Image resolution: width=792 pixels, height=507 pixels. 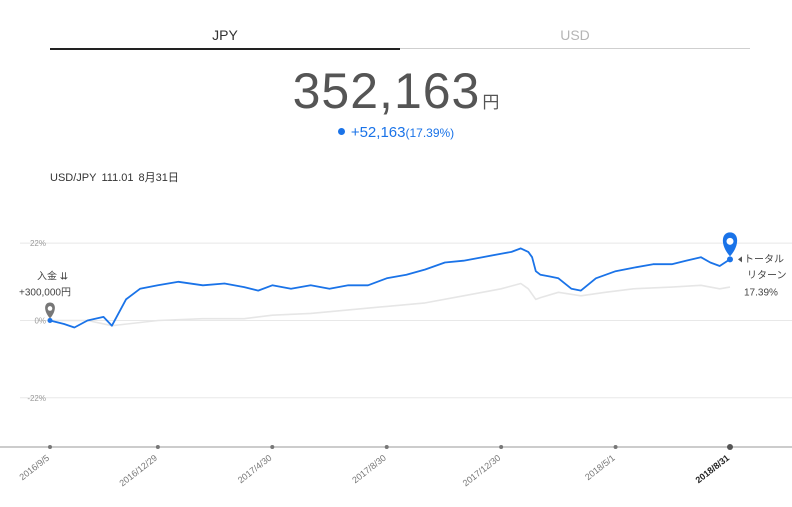 I want to click on rate-value: 111.01, so click(x=117, y=178).